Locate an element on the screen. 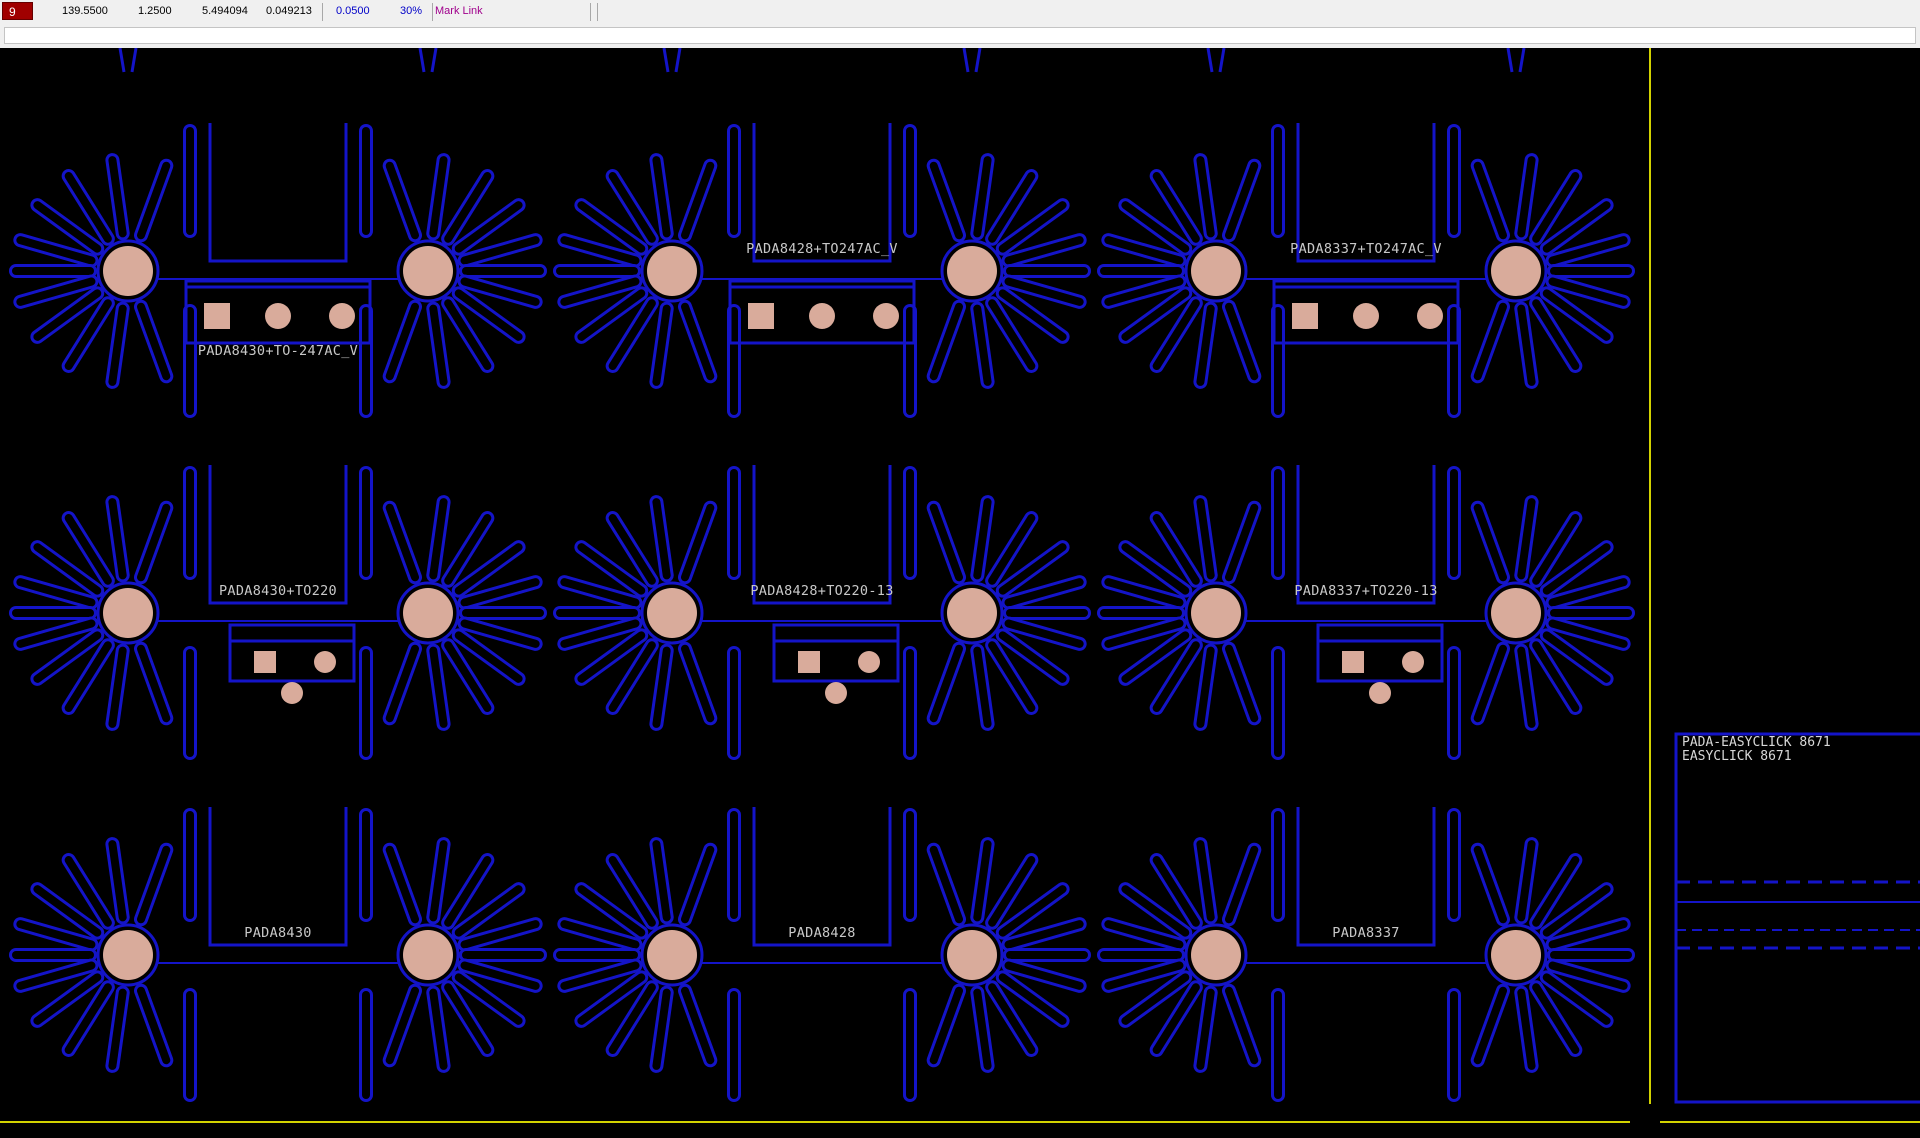  heatsink-footprint: PADA8430+TO-247AC_V is located at coordinates (278, 270).